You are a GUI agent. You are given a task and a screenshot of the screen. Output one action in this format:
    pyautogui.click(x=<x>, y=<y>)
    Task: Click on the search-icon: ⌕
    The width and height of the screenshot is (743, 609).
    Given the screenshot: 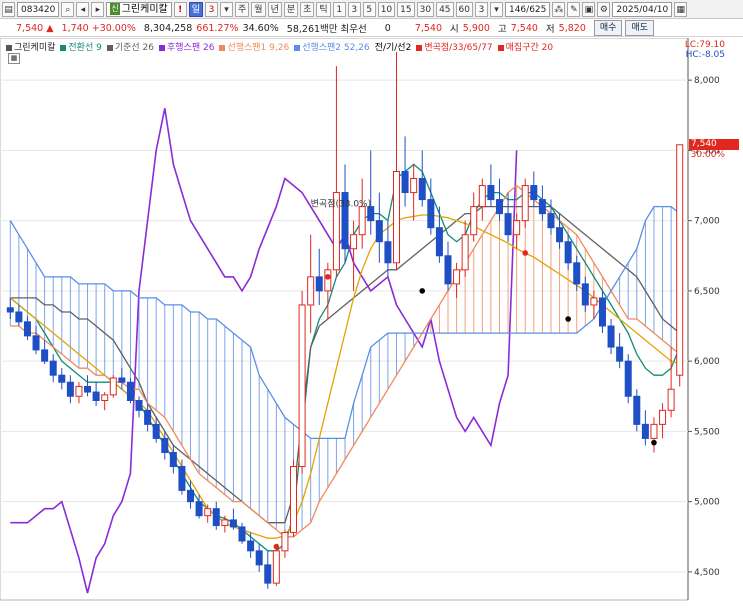 What is the action you would take?
    pyautogui.click(x=68, y=9)
    